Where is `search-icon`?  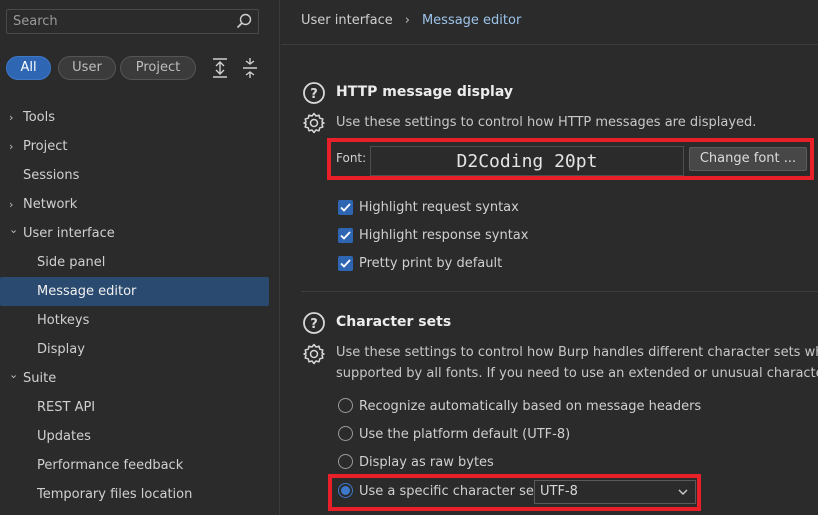 search-icon is located at coordinates (244, 21).